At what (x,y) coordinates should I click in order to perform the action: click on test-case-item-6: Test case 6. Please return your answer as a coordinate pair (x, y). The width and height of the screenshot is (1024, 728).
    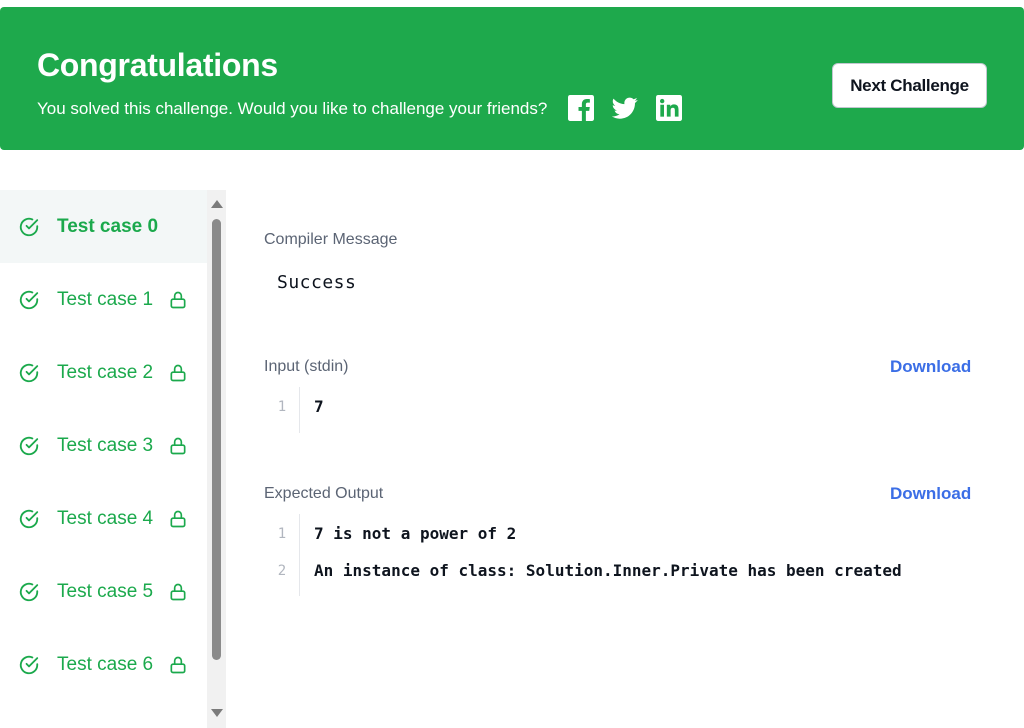
    Looking at the image, I should click on (103, 664).